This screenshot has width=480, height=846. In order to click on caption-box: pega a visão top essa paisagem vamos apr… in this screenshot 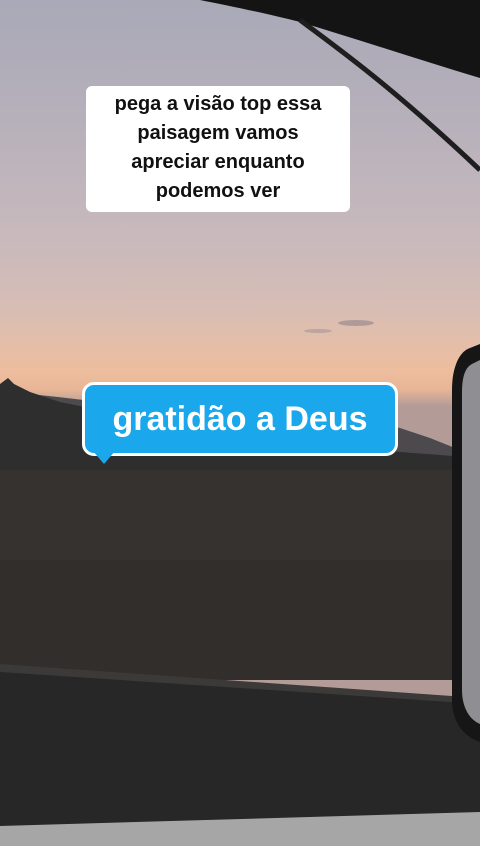, I will do `click(218, 149)`.